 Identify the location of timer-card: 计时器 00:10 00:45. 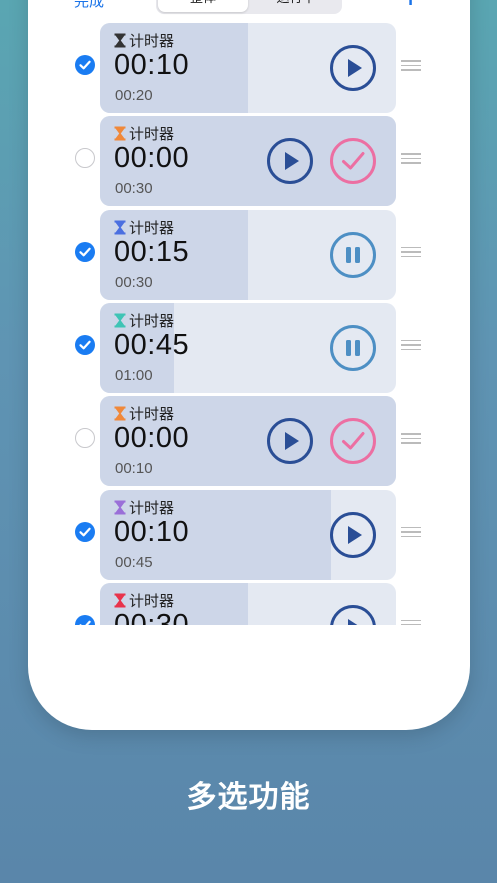
(248, 534).